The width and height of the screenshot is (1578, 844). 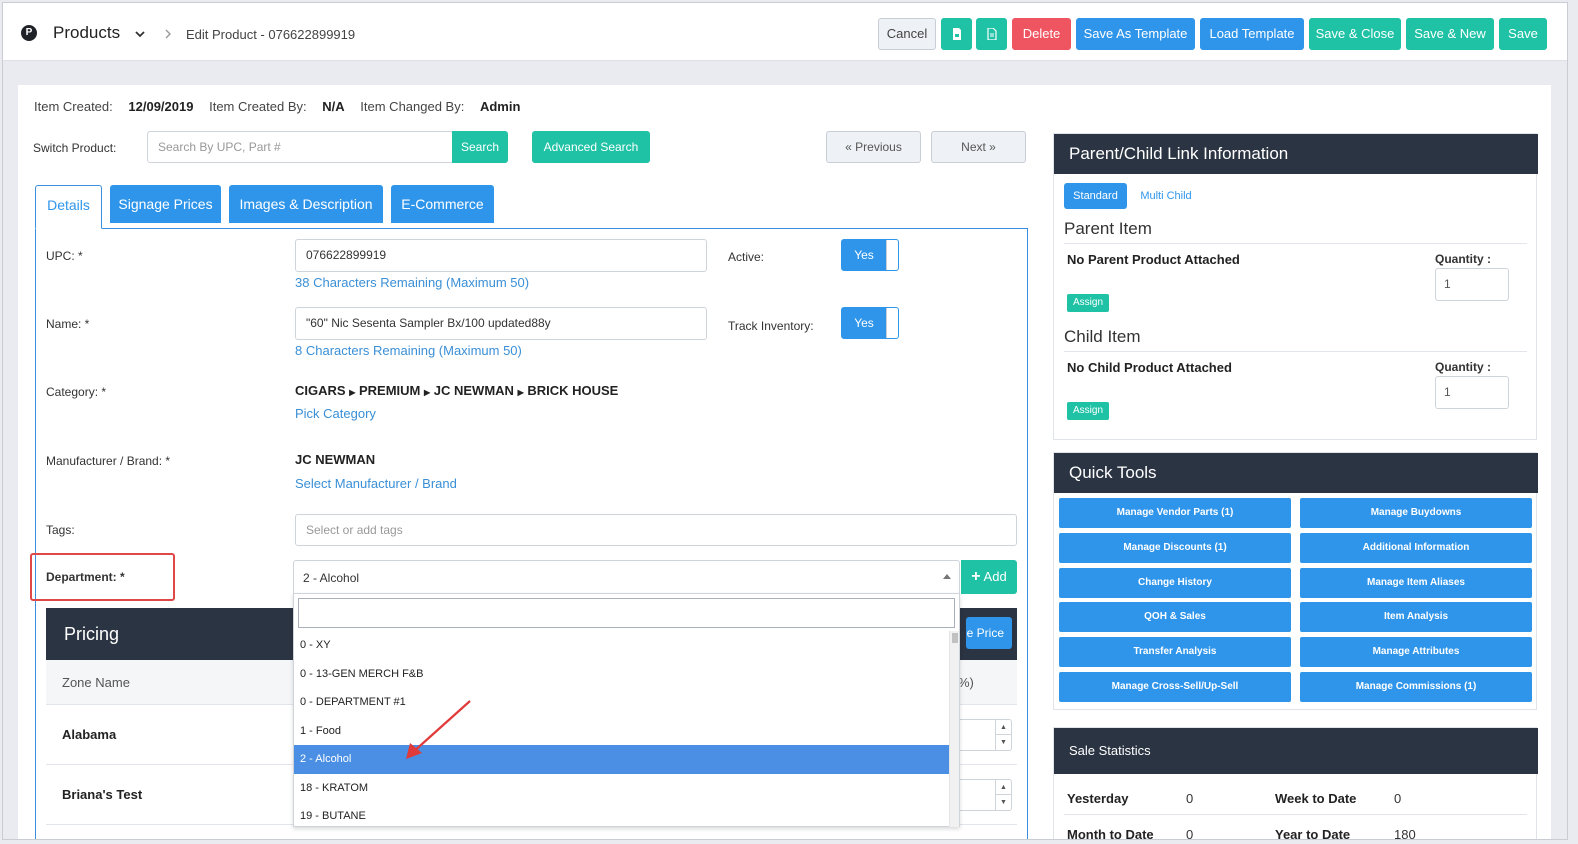 I want to click on dropdown-scrollbar, so click(x=954, y=729).